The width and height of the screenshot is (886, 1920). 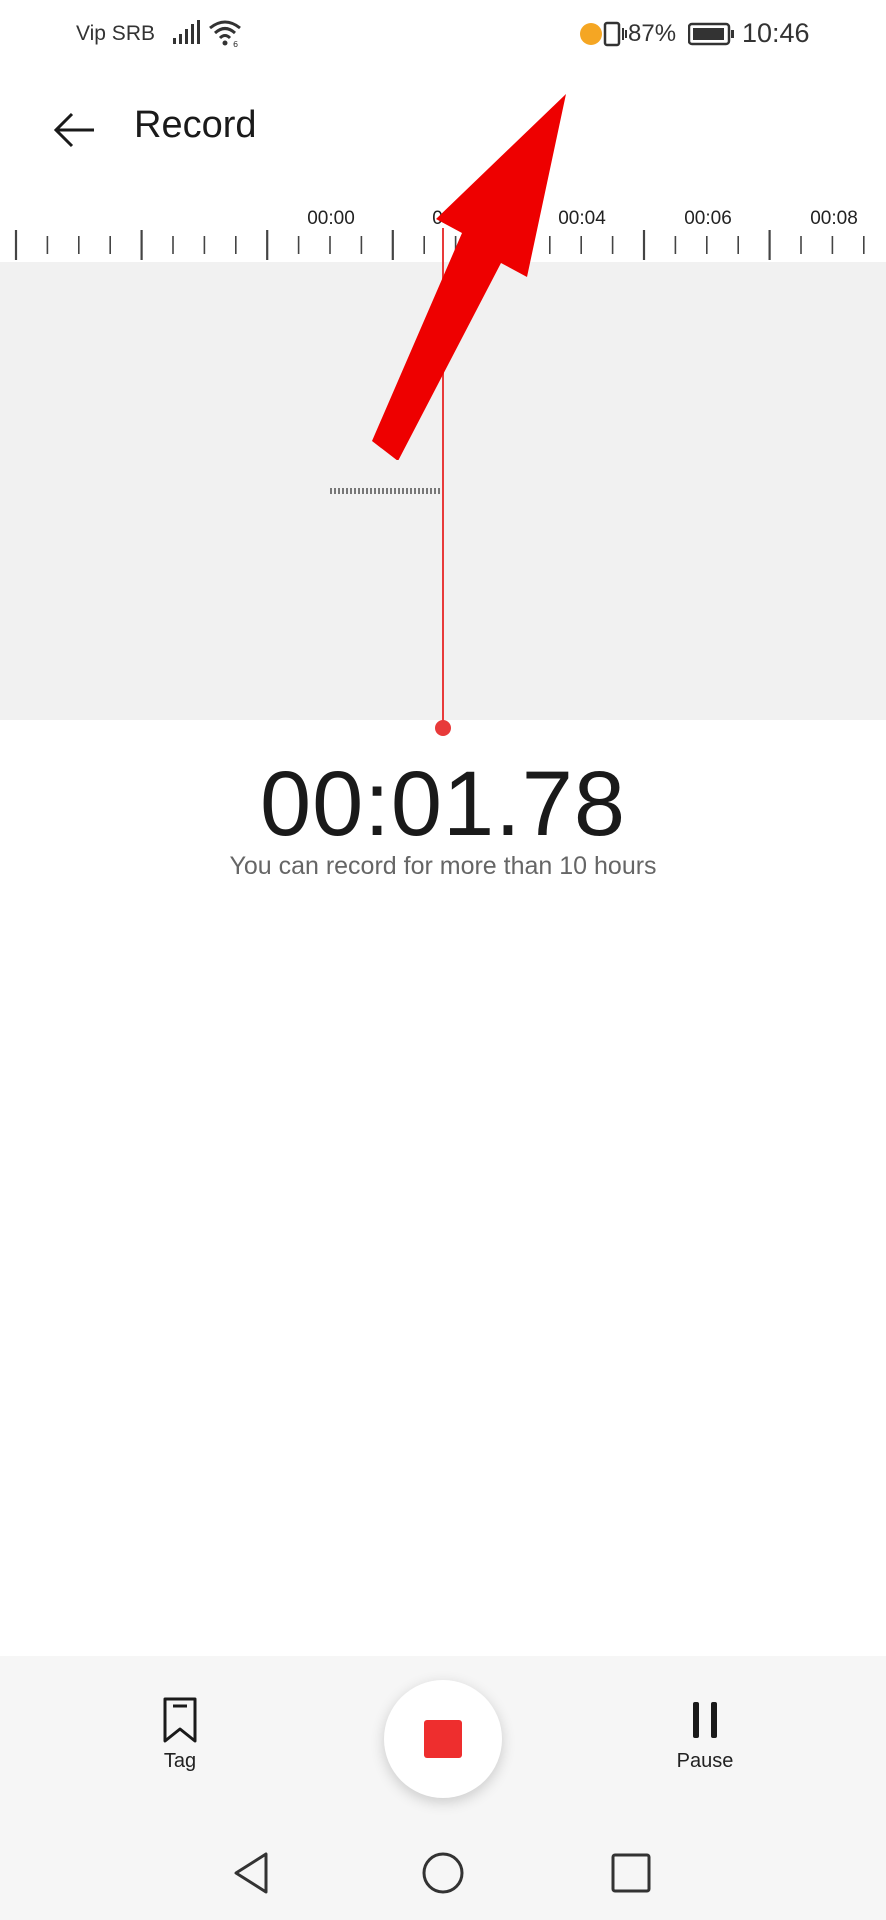 What do you see at coordinates (443, 804) in the screenshot?
I see `elapsed-time: 00:01.78` at bounding box center [443, 804].